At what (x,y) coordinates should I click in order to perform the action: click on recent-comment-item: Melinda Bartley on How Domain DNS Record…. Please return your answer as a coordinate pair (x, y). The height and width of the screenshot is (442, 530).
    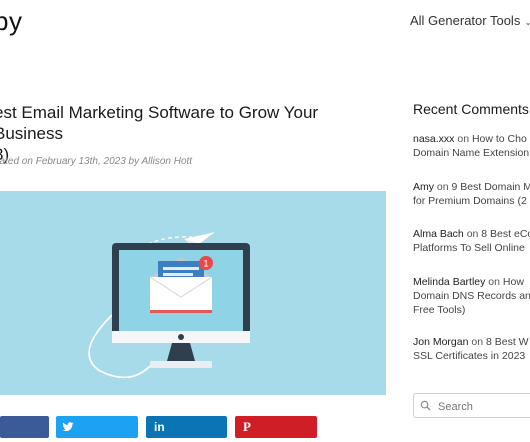
    Looking at the image, I should click on (471, 296).